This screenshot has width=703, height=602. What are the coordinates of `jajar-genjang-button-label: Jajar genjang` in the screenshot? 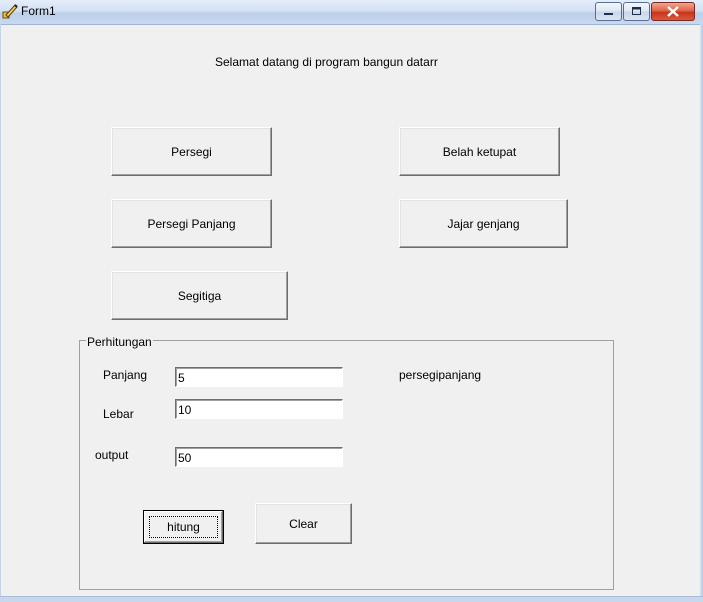 It's located at (483, 223).